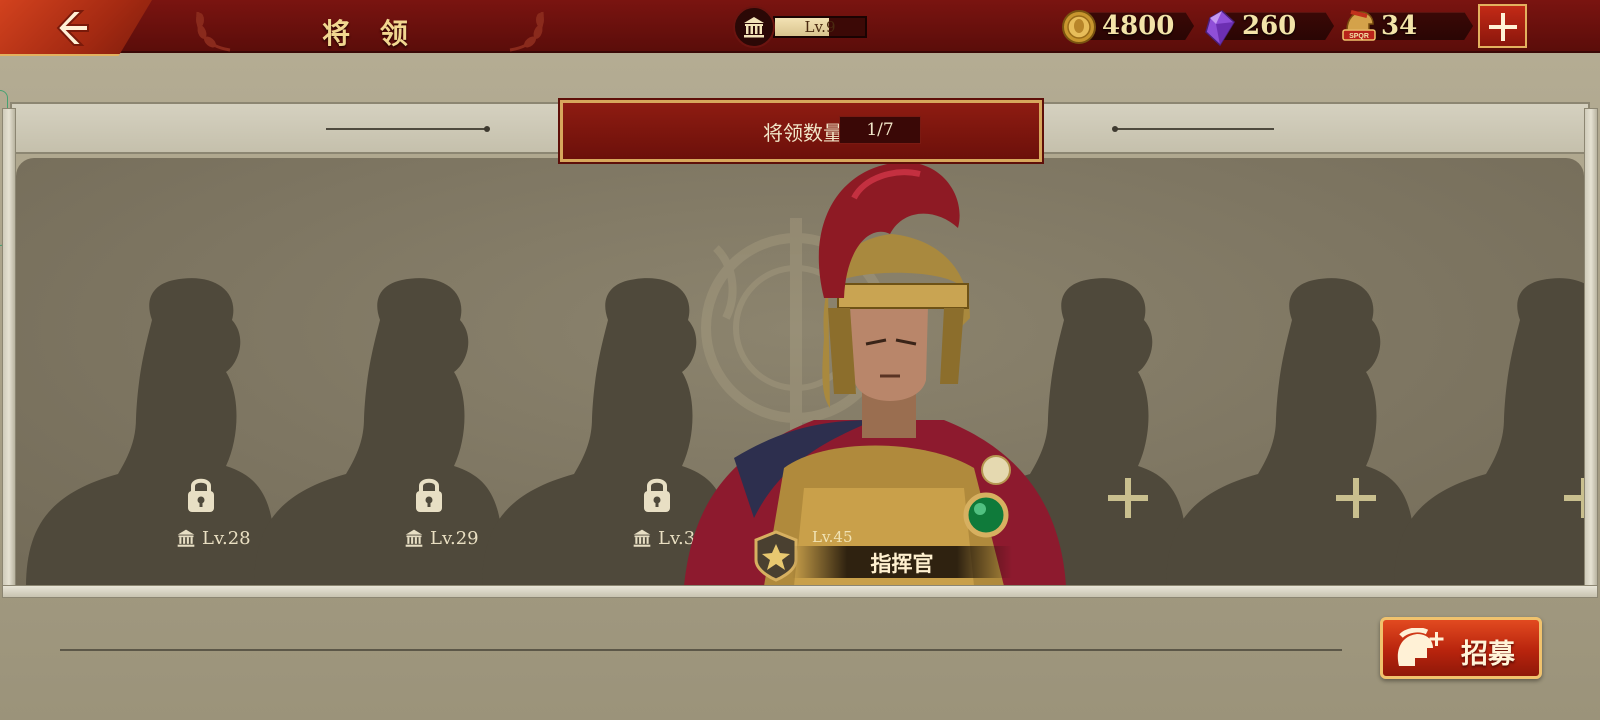  What do you see at coordinates (151, 372) in the screenshot?
I see `general-slot-locked: Lv.28` at bounding box center [151, 372].